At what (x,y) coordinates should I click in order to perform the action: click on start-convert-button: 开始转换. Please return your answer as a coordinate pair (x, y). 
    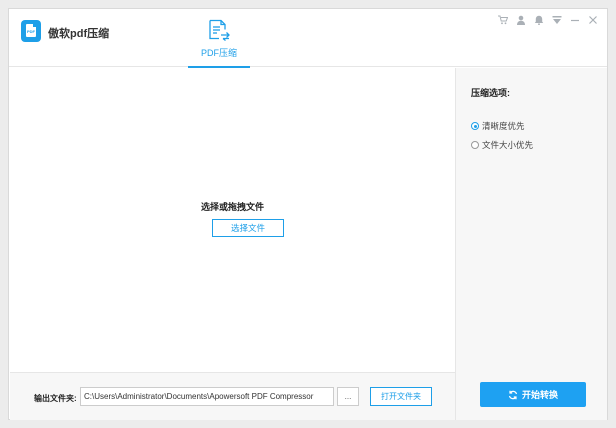
    Looking at the image, I should click on (533, 394).